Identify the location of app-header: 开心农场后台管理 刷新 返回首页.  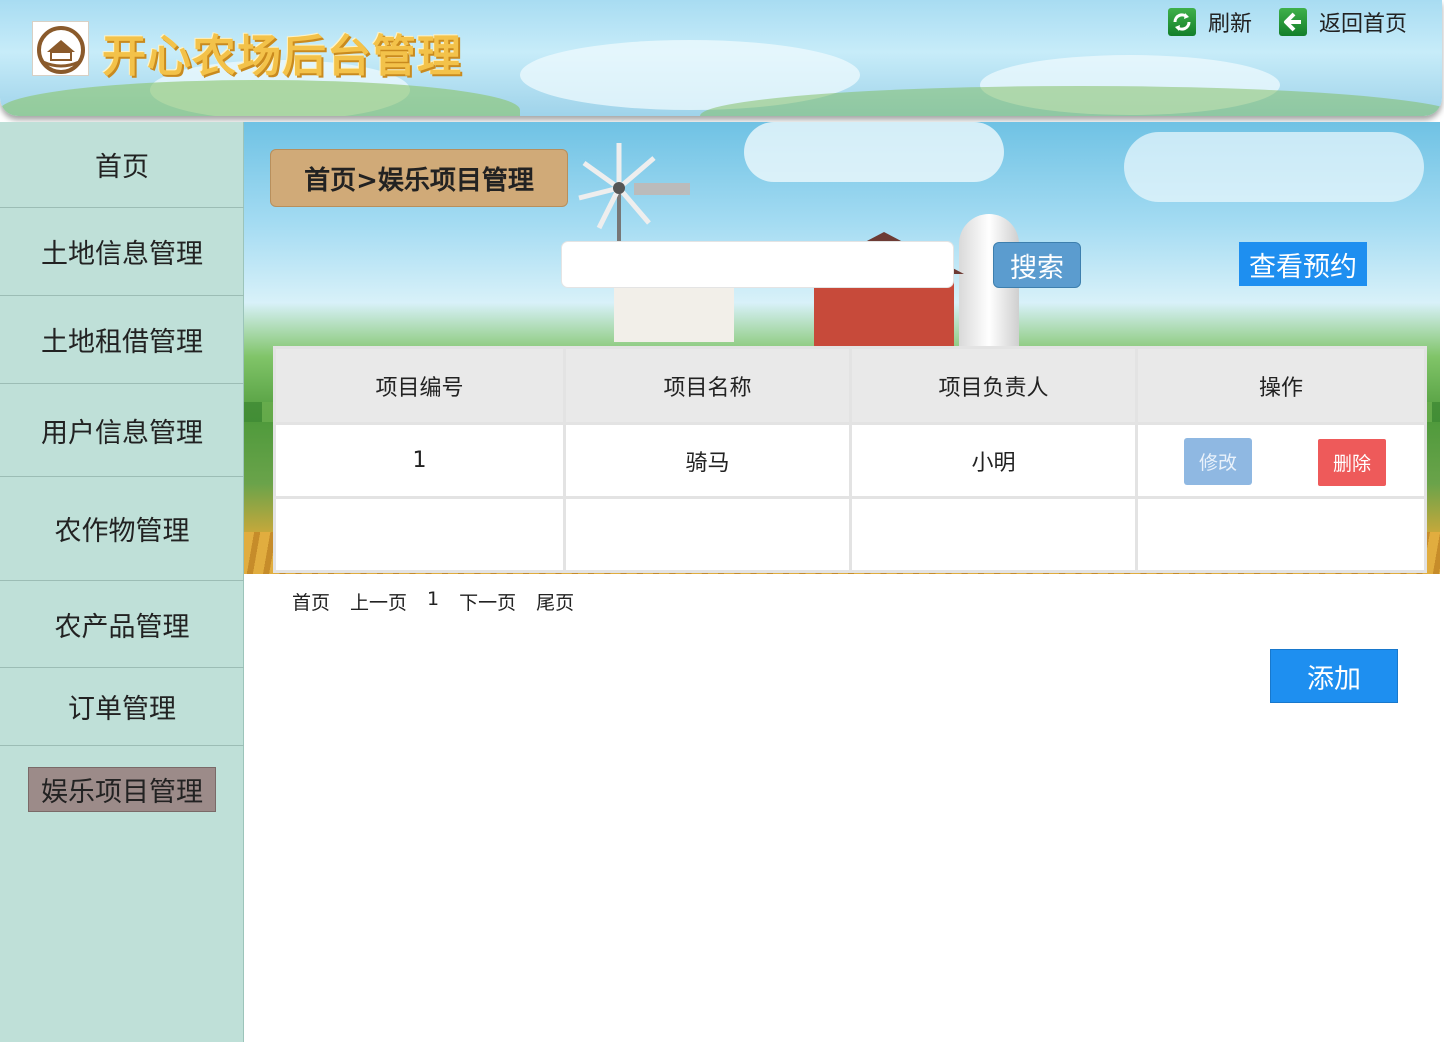
(721, 58).